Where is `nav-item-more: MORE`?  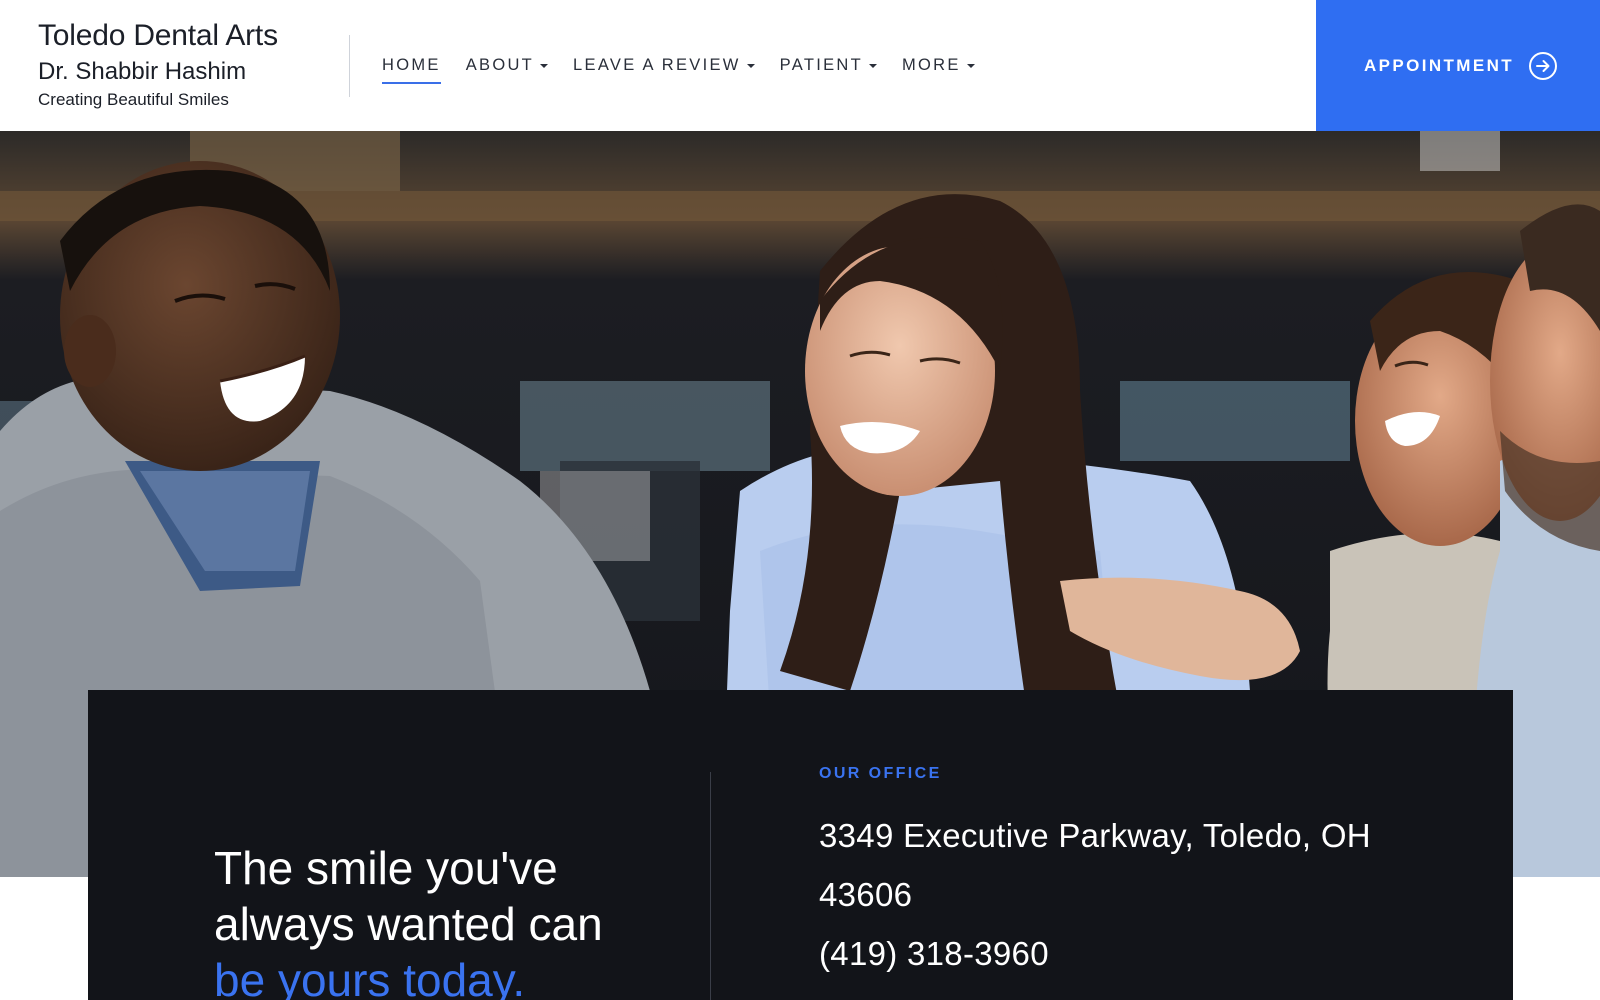 nav-item-more: MORE is located at coordinates (938, 65).